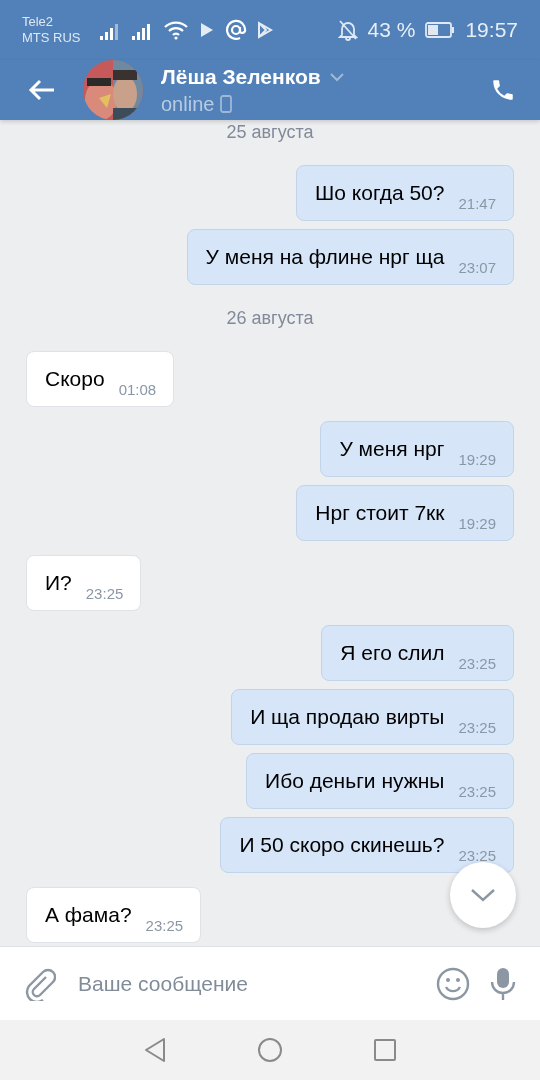 This screenshot has width=540, height=1080. Describe the element at coordinates (477, 203) in the screenshot. I see `message-time: 21:47` at that location.